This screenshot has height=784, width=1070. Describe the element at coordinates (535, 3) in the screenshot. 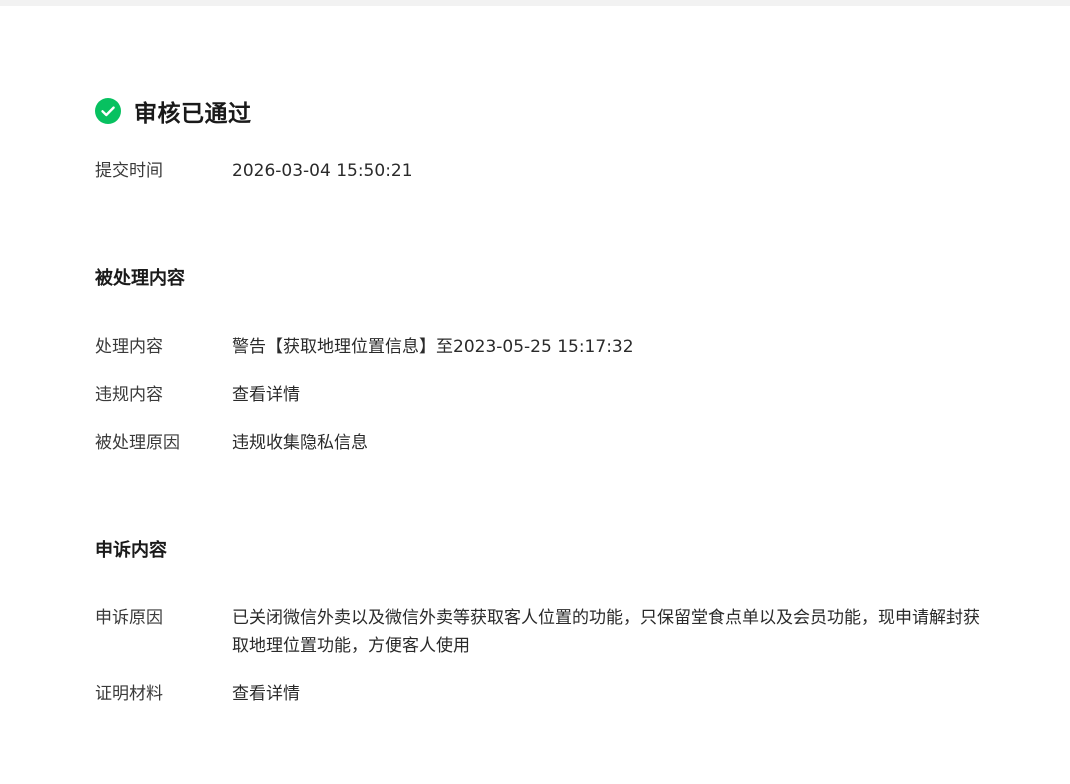

I see `top-divider` at that location.